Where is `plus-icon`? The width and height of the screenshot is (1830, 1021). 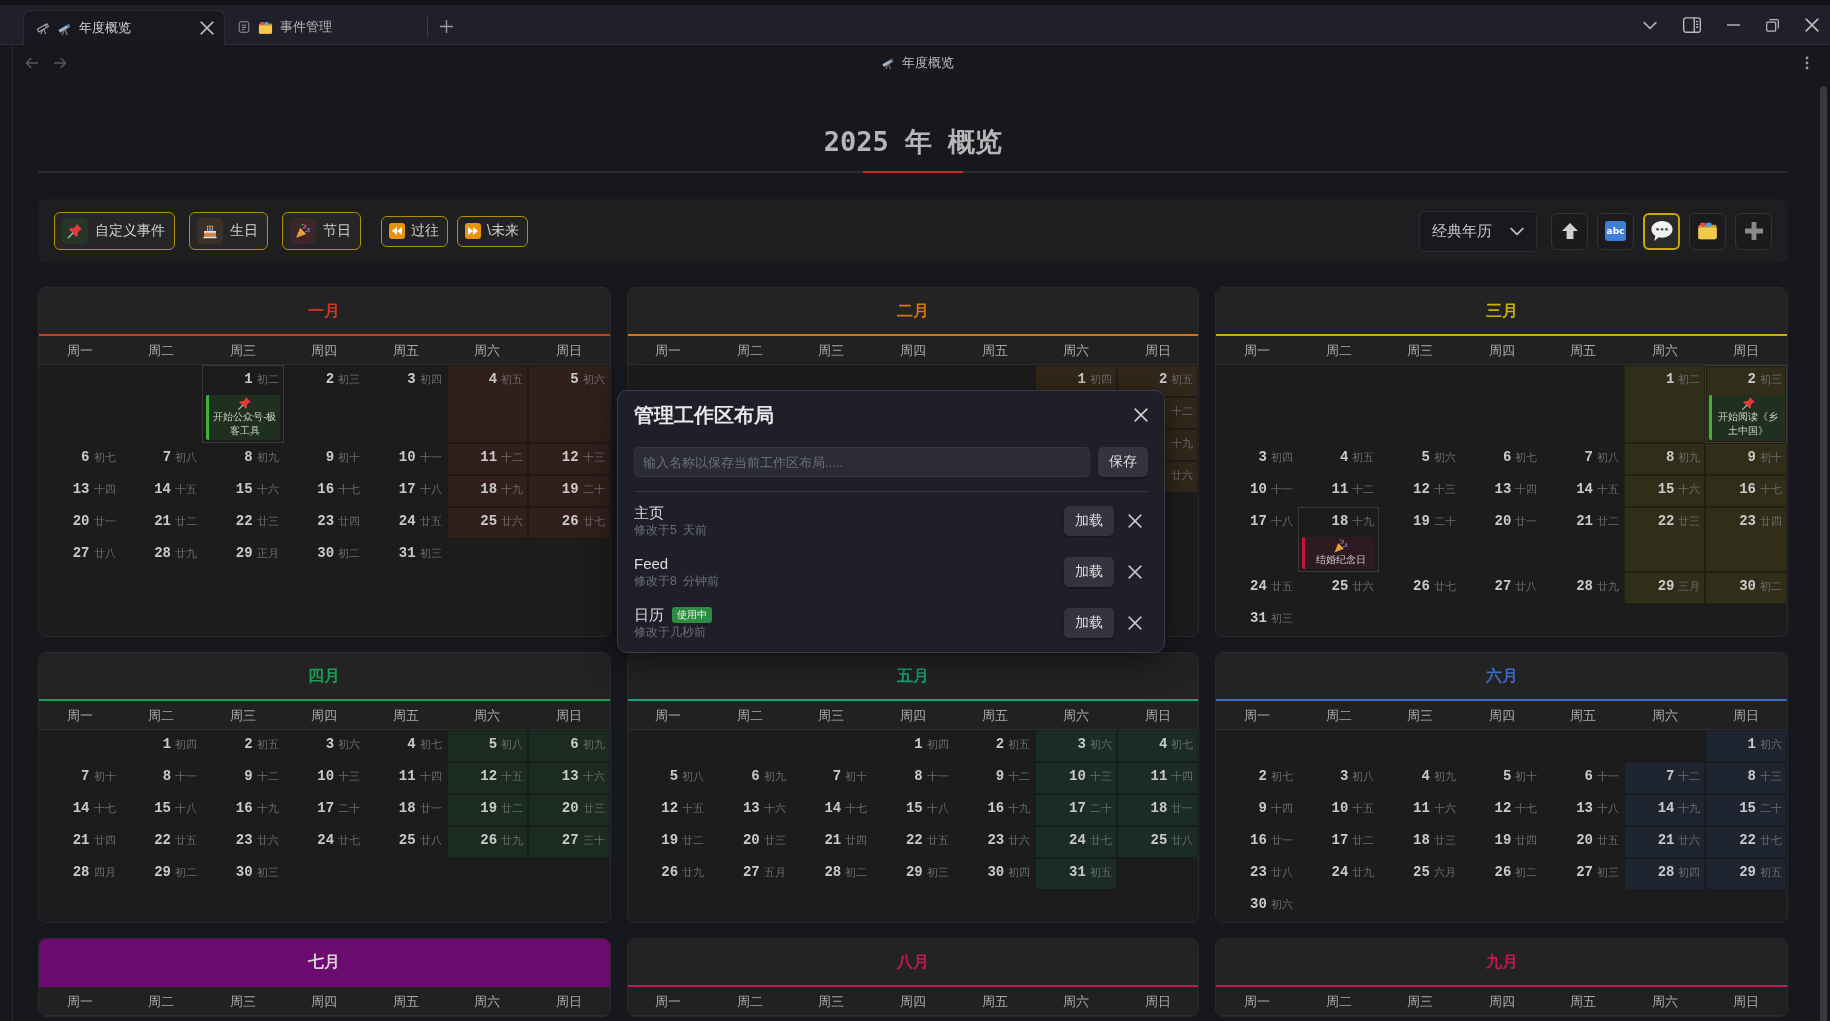 plus-icon is located at coordinates (446, 26).